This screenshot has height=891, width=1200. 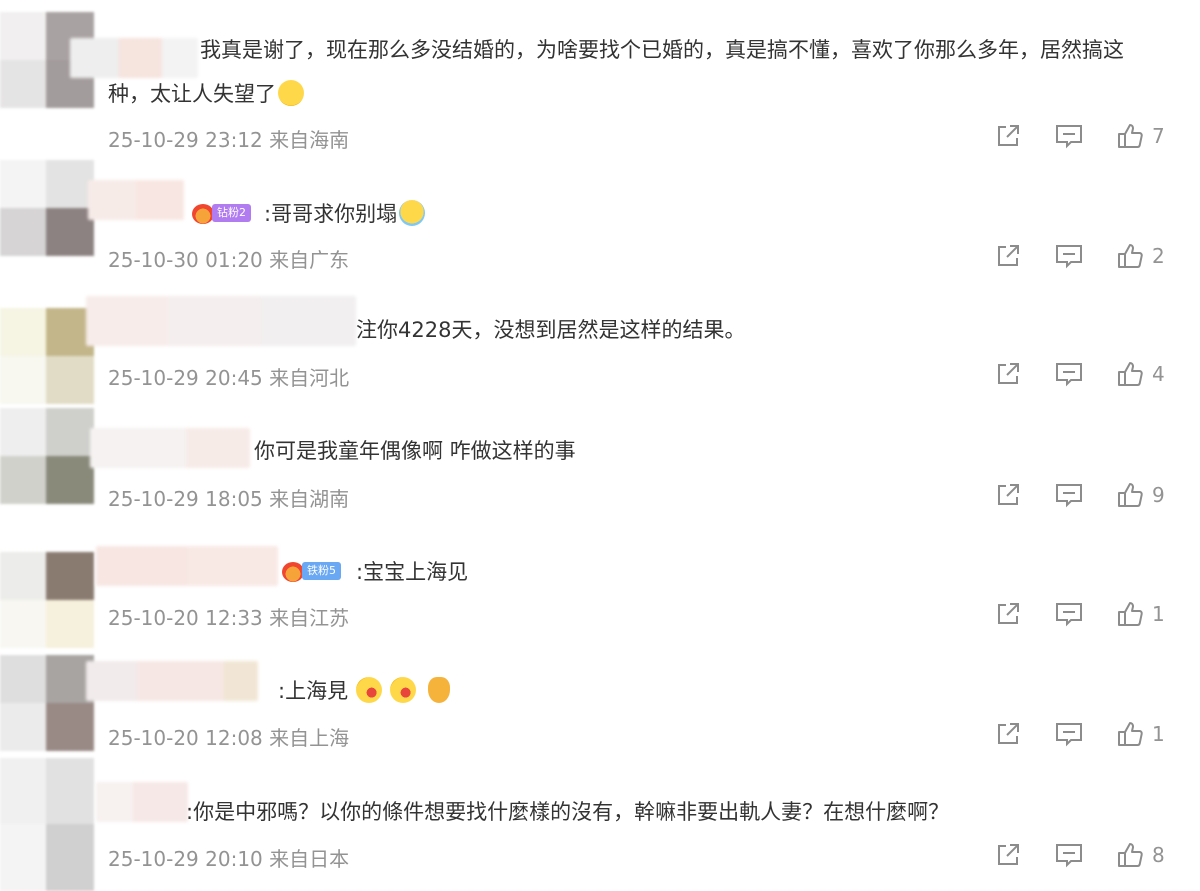 What do you see at coordinates (321, 571) in the screenshot?
I see `fan-badge: 铁粉5` at bounding box center [321, 571].